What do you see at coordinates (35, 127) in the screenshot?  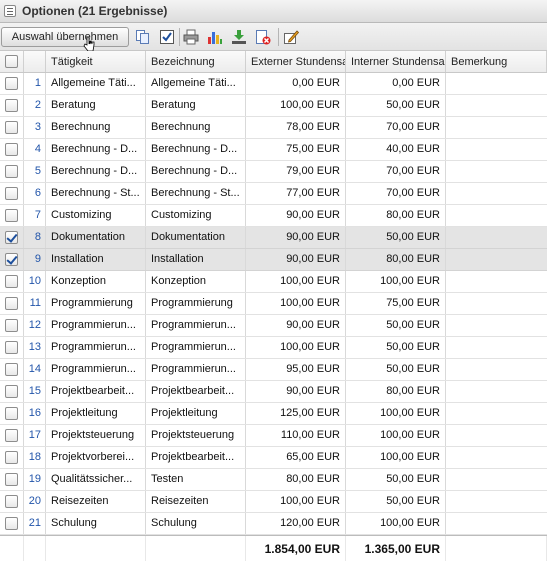 I see `row-number: 3` at bounding box center [35, 127].